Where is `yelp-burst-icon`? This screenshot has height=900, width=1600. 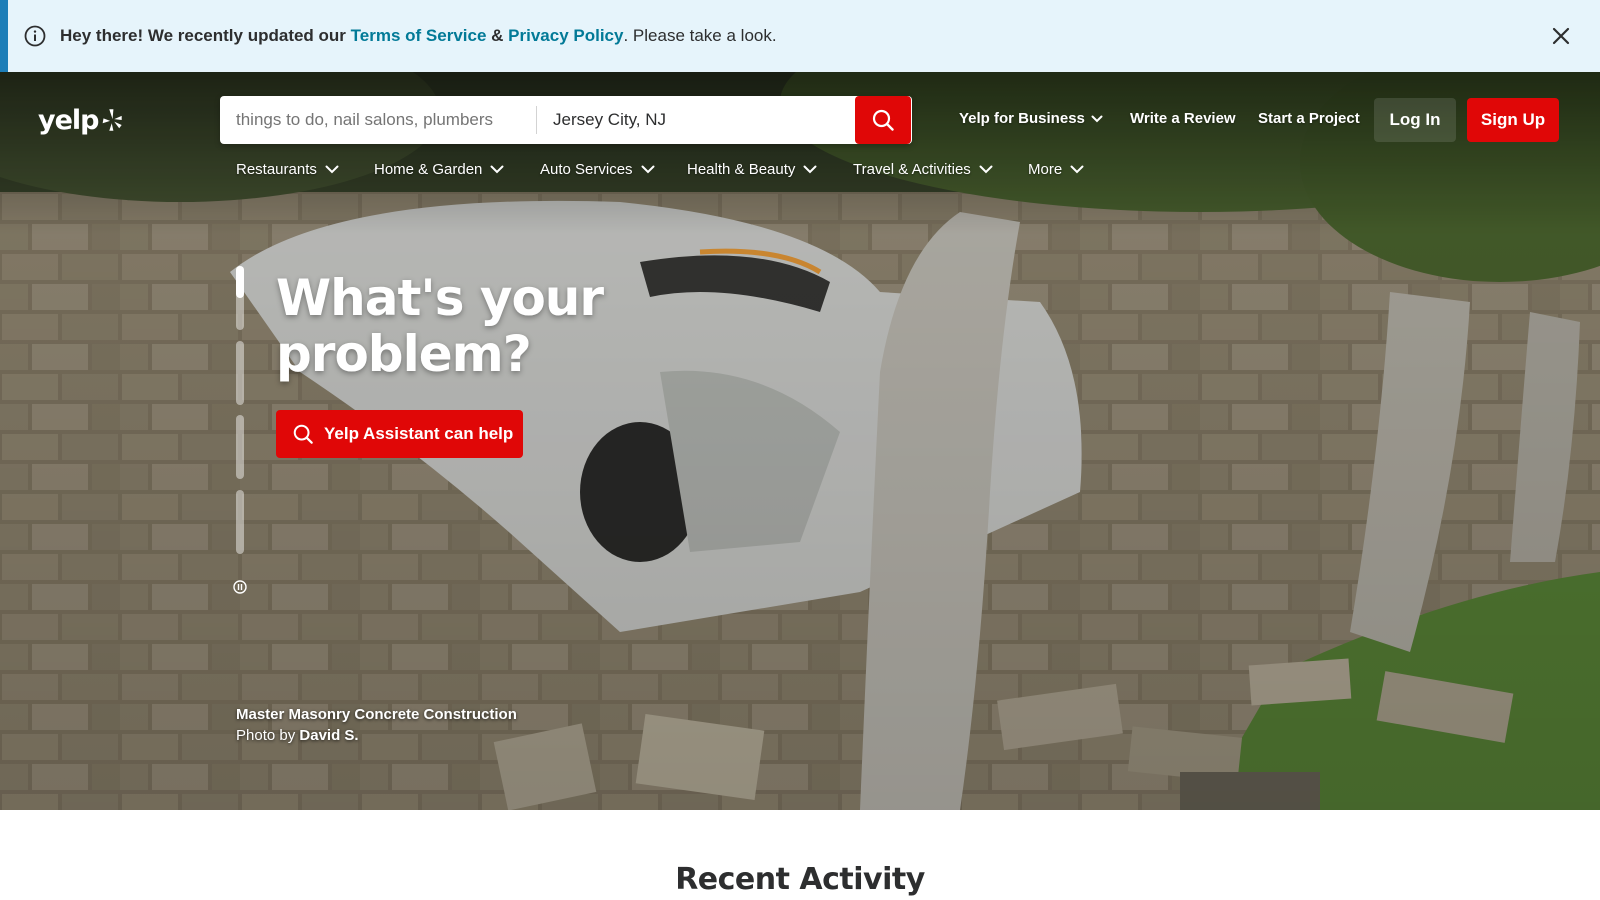
yelp-burst-icon is located at coordinates (112, 120).